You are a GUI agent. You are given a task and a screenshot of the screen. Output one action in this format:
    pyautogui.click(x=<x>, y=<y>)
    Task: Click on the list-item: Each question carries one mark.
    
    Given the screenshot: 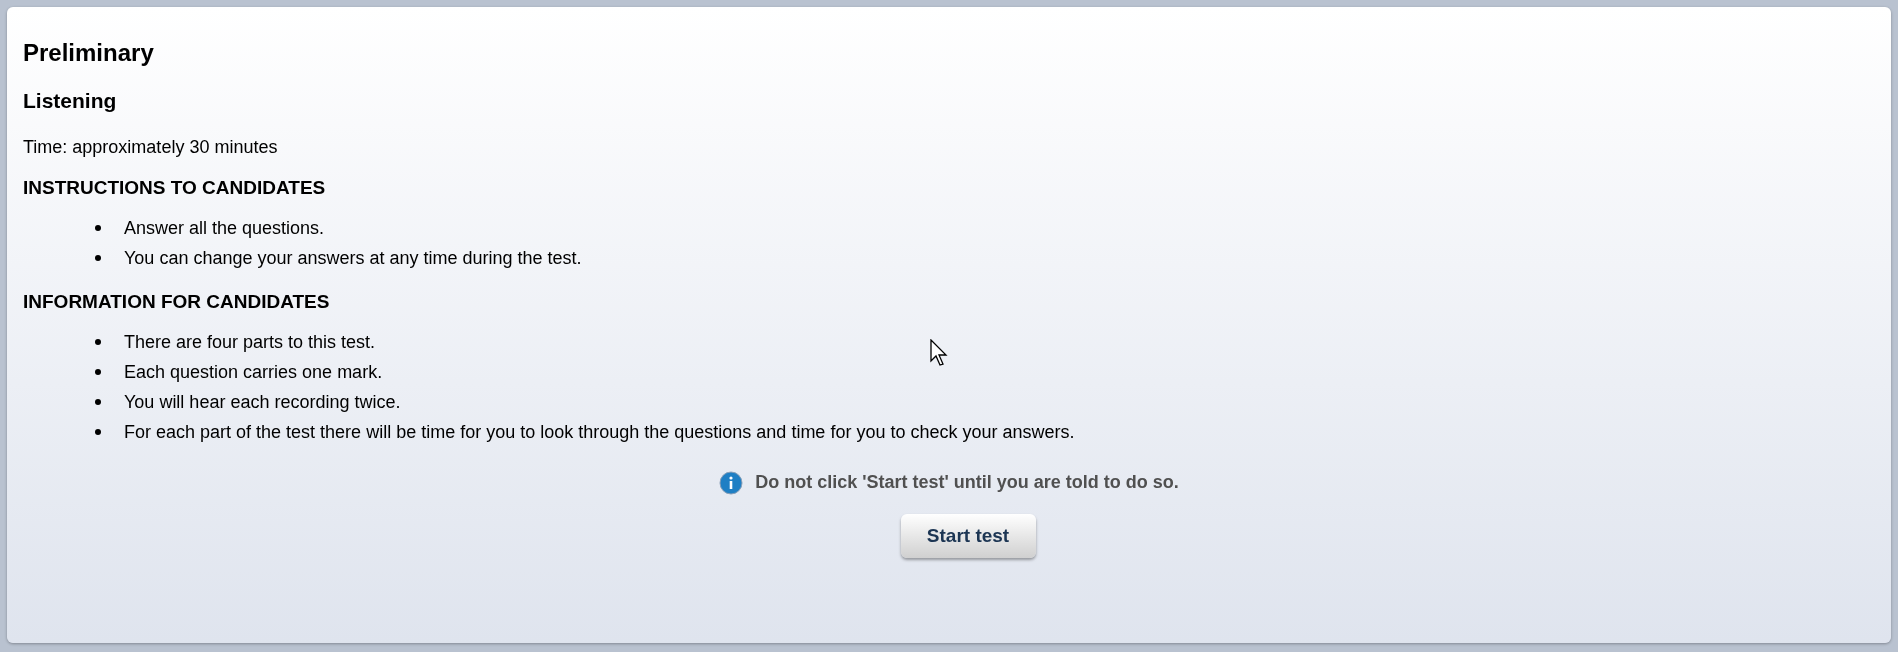 What is the action you would take?
    pyautogui.click(x=253, y=372)
    